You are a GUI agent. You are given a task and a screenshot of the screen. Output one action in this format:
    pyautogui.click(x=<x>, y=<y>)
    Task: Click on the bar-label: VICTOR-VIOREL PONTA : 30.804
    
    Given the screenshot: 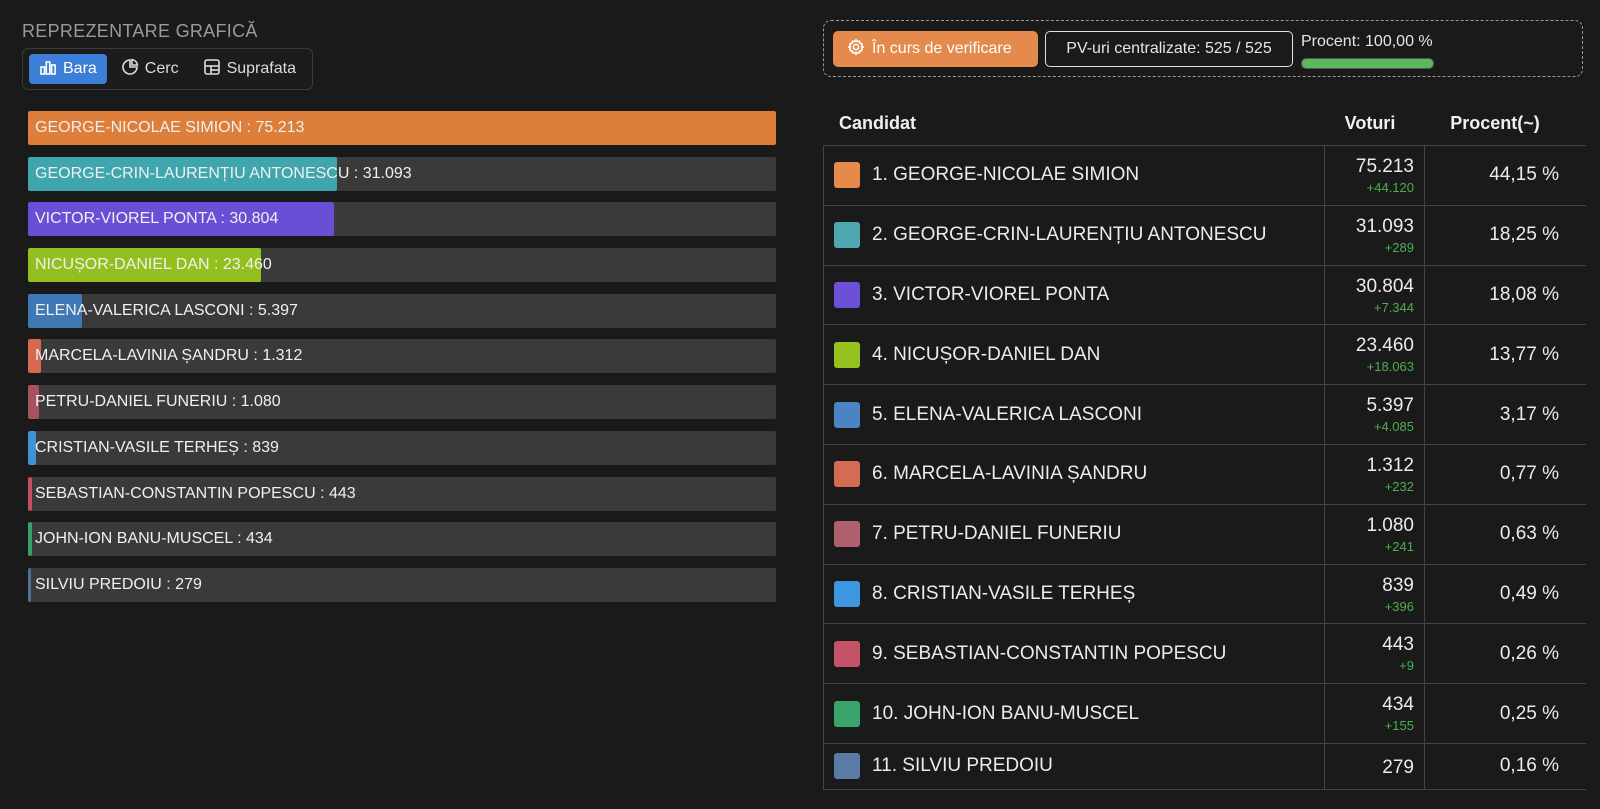 What is the action you would take?
    pyautogui.click(x=157, y=219)
    